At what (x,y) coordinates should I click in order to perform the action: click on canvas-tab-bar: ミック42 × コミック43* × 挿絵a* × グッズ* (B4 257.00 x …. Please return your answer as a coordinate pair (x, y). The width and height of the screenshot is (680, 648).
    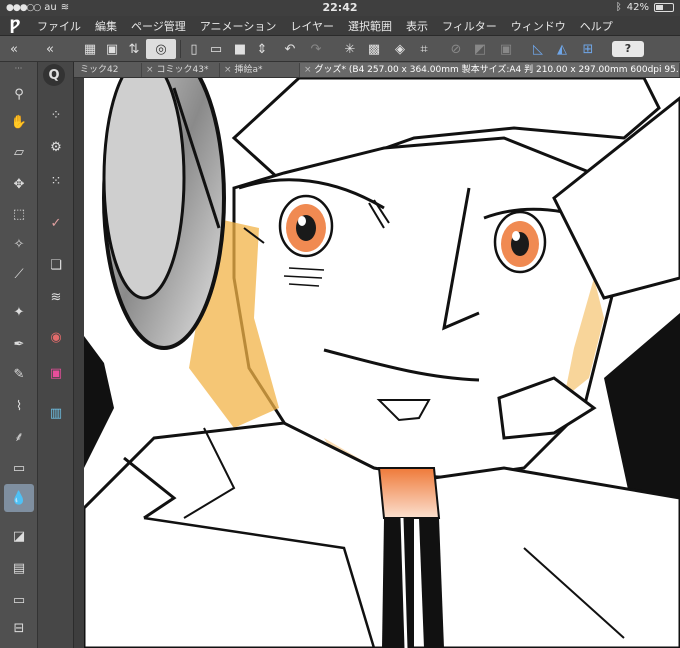
    Looking at the image, I should click on (340, 70).